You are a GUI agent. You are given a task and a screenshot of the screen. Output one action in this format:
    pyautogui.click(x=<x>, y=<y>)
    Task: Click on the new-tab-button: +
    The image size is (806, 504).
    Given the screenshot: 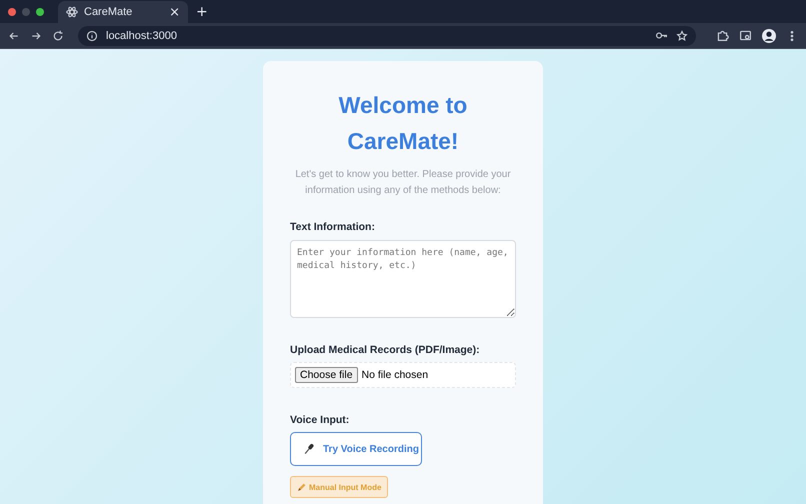 What is the action you would take?
    pyautogui.click(x=202, y=12)
    